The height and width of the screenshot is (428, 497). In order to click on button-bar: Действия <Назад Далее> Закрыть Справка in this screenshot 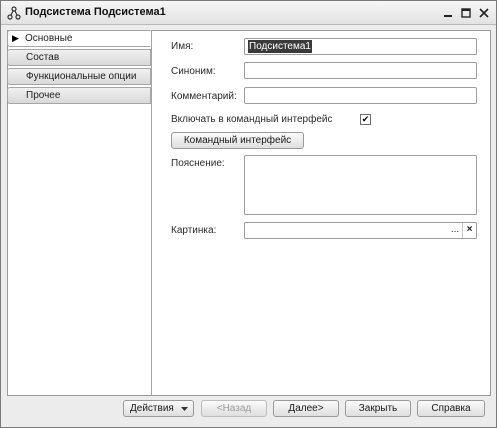, I will do `click(248, 413)`.